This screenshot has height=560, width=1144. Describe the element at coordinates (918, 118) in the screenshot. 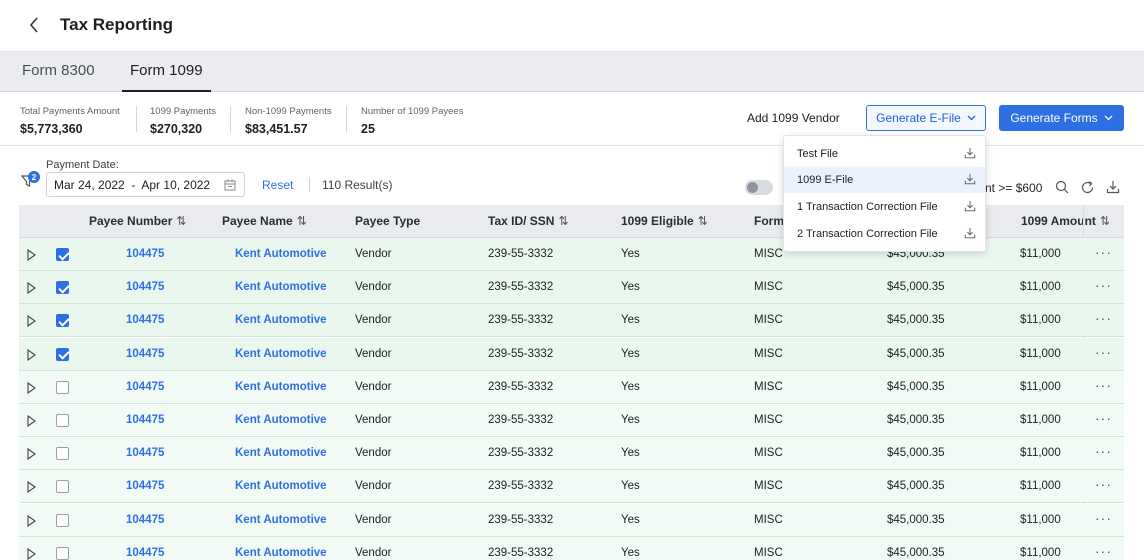

I see `generate-efile-label: Generate E-File` at that location.